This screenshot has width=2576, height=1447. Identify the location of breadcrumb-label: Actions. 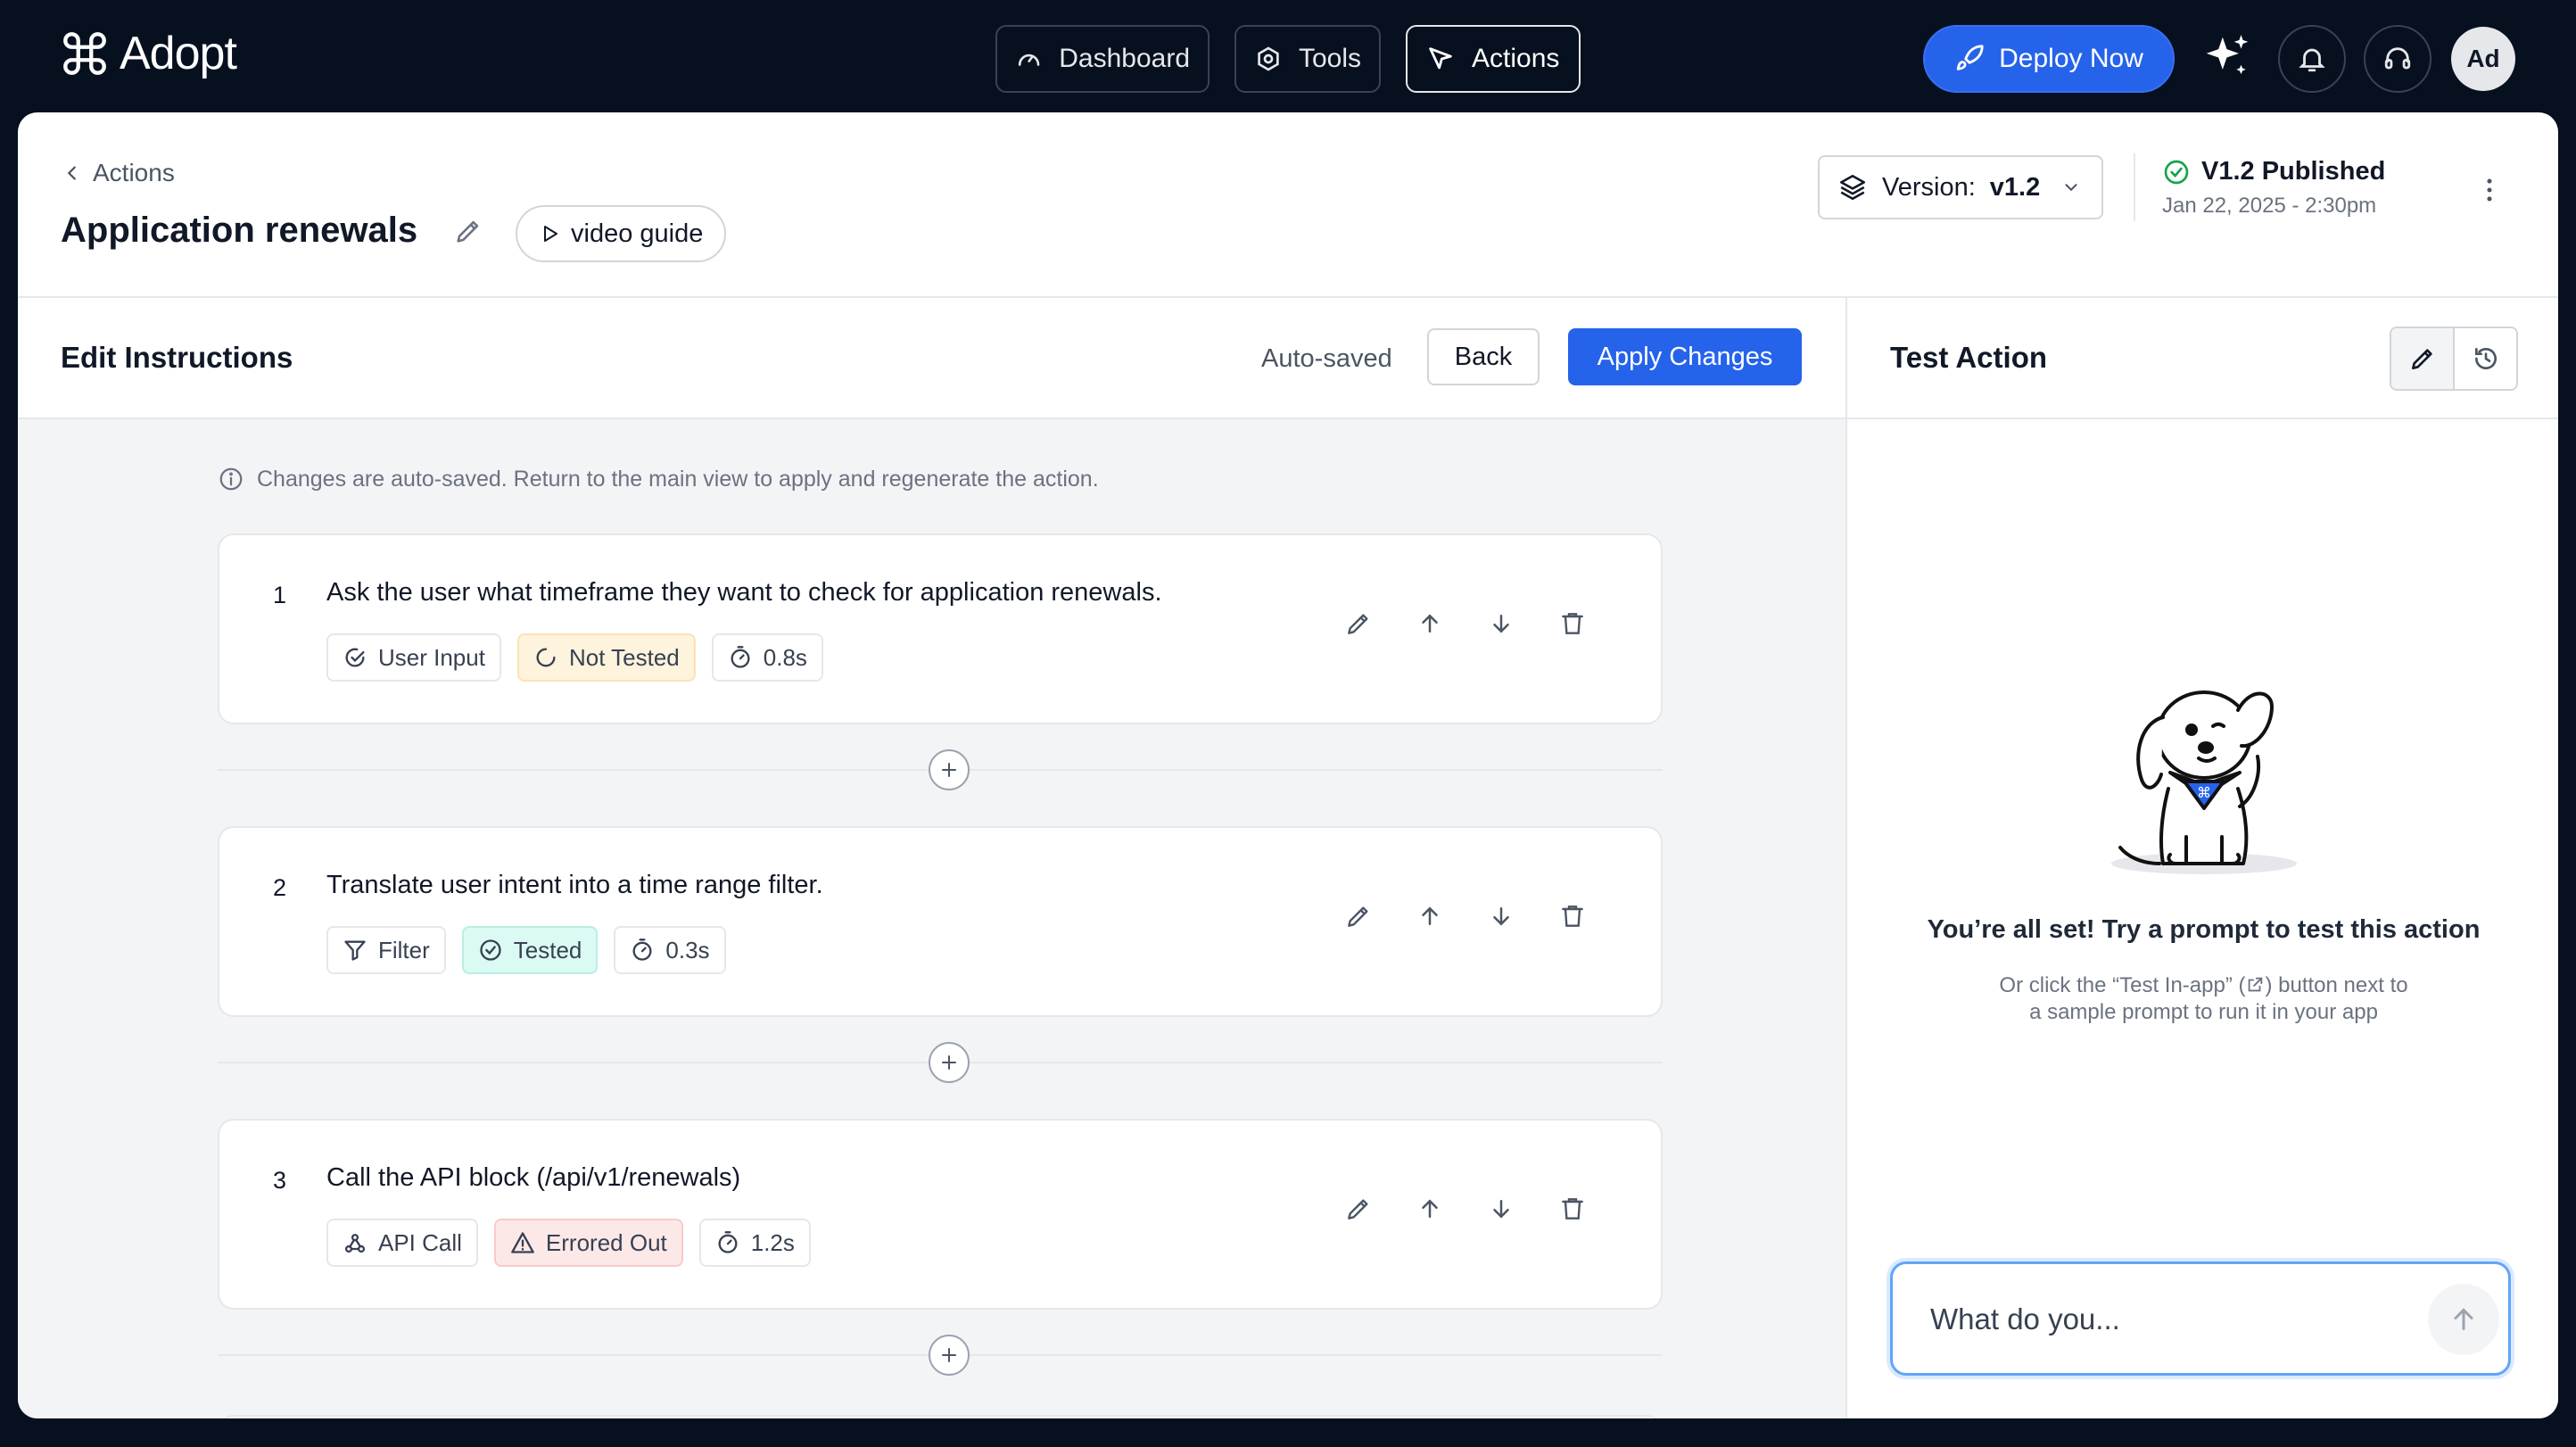
(134, 172).